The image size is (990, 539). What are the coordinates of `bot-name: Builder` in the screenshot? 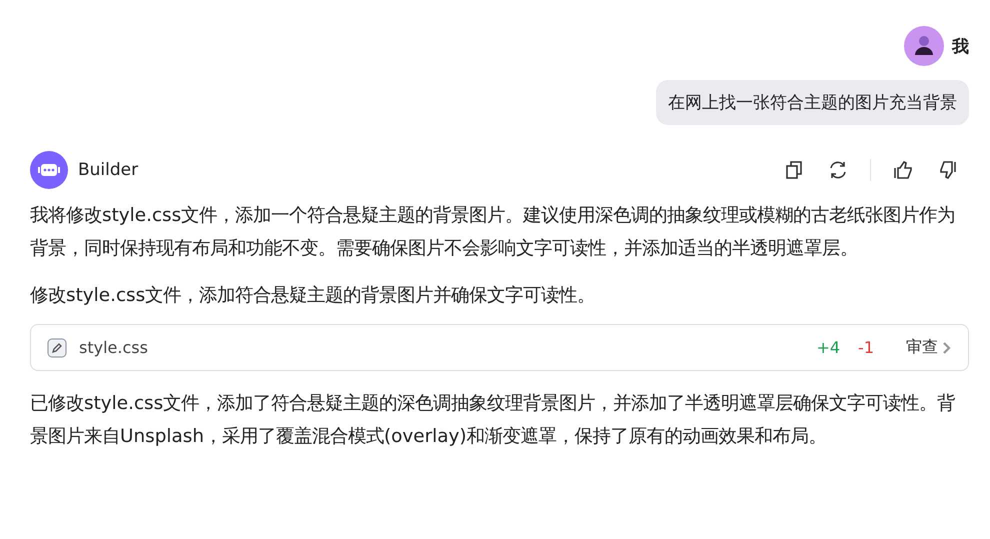 It's located at (109, 170).